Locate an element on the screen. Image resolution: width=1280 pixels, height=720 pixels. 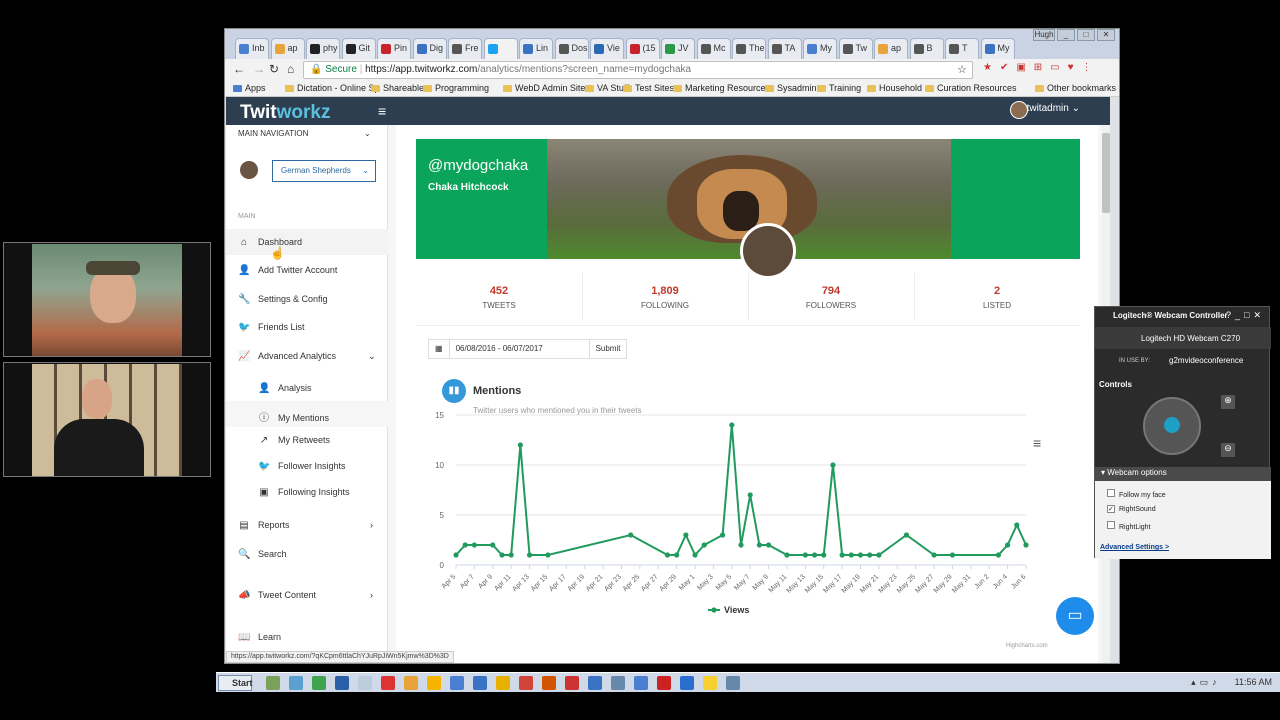
other-bookmarks: Other bookmarks is located at coordinates (1075, 88).